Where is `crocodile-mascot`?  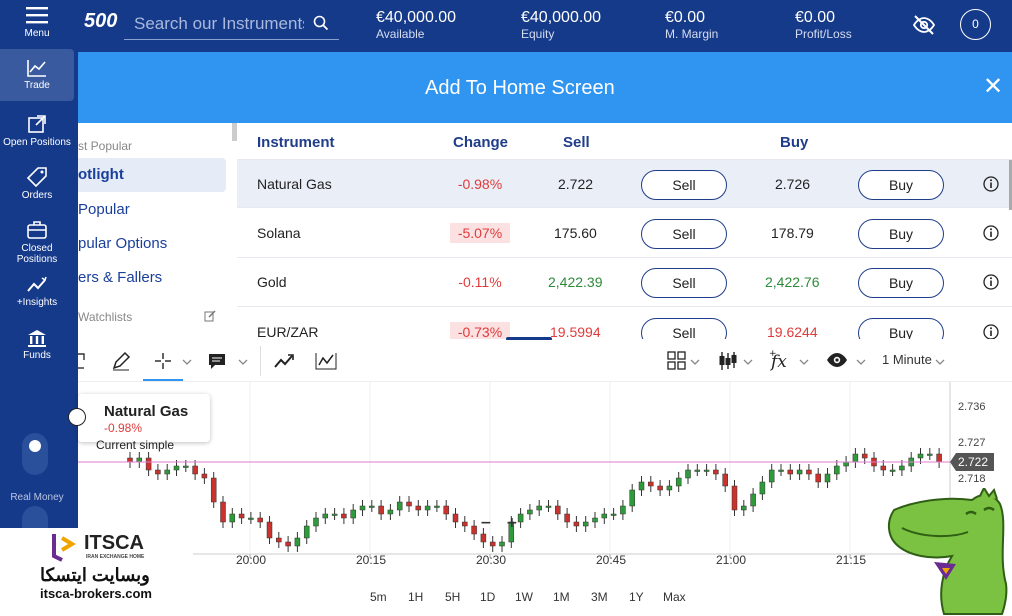
crocodile-mascot is located at coordinates (948, 551).